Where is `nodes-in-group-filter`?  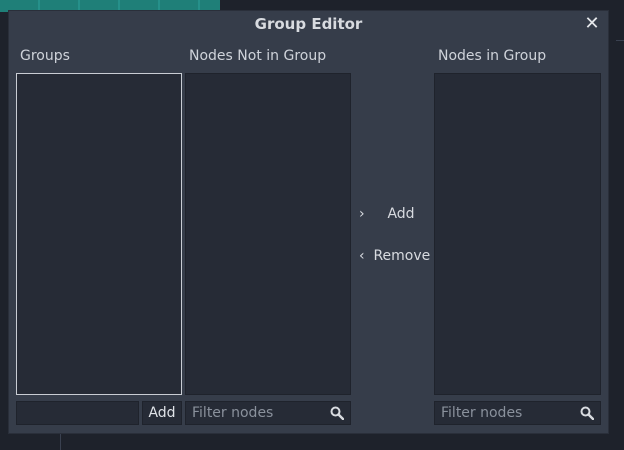 nodes-in-group-filter is located at coordinates (517, 413).